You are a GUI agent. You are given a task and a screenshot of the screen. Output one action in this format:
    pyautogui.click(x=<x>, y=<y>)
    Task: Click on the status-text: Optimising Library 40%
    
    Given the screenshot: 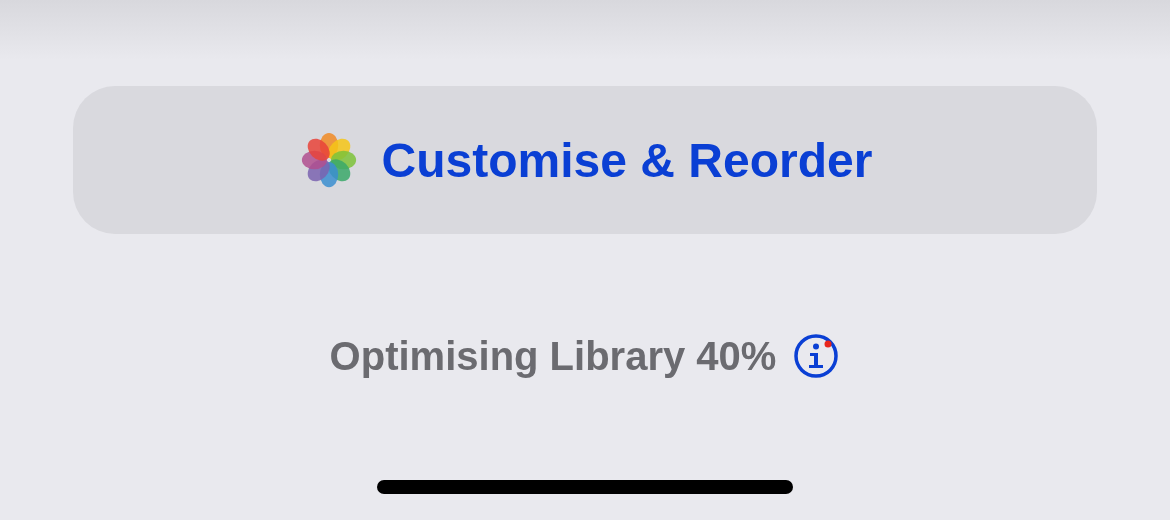 What is the action you would take?
    pyautogui.click(x=553, y=356)
    